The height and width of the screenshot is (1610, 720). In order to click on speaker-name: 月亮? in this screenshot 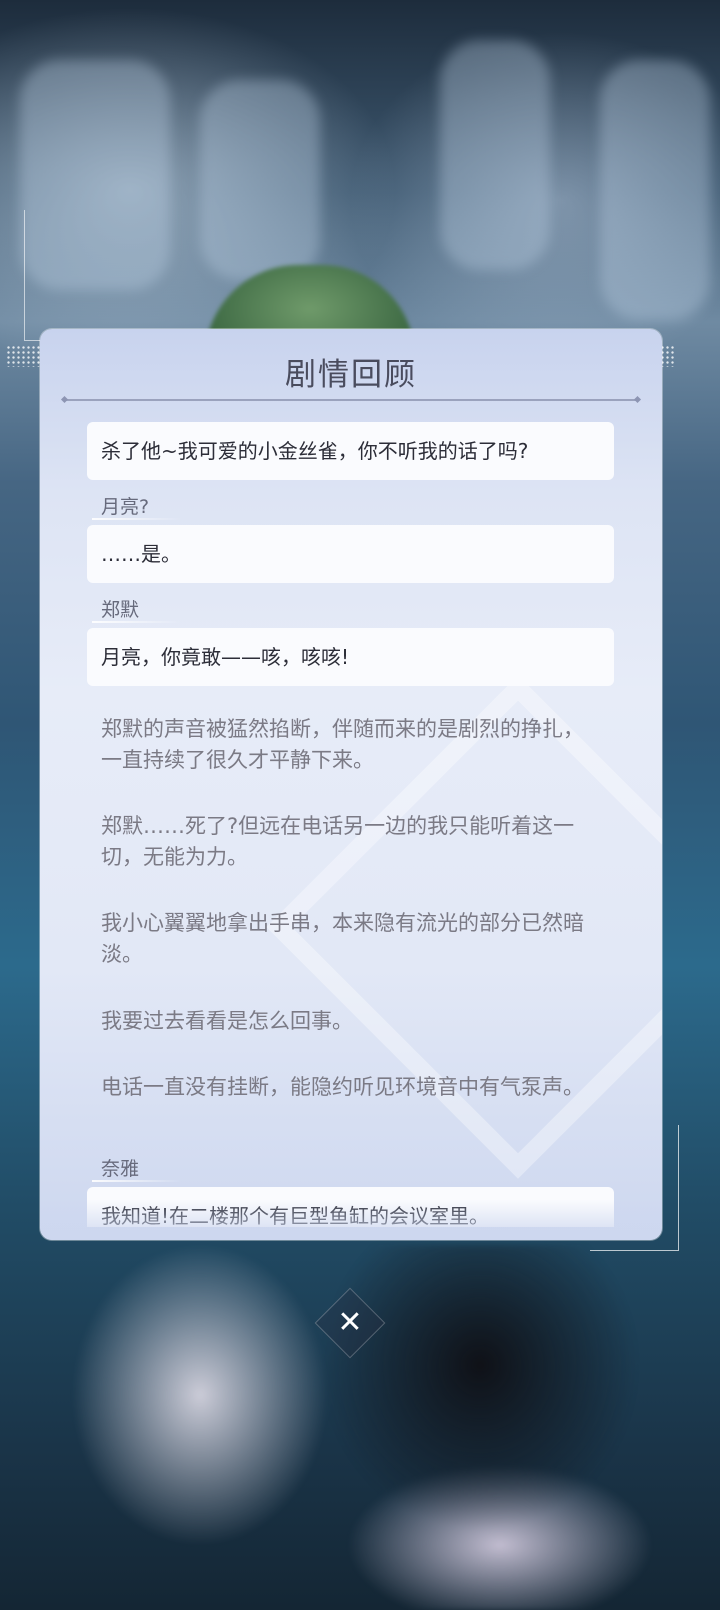, I will do `click(125, 507)`.